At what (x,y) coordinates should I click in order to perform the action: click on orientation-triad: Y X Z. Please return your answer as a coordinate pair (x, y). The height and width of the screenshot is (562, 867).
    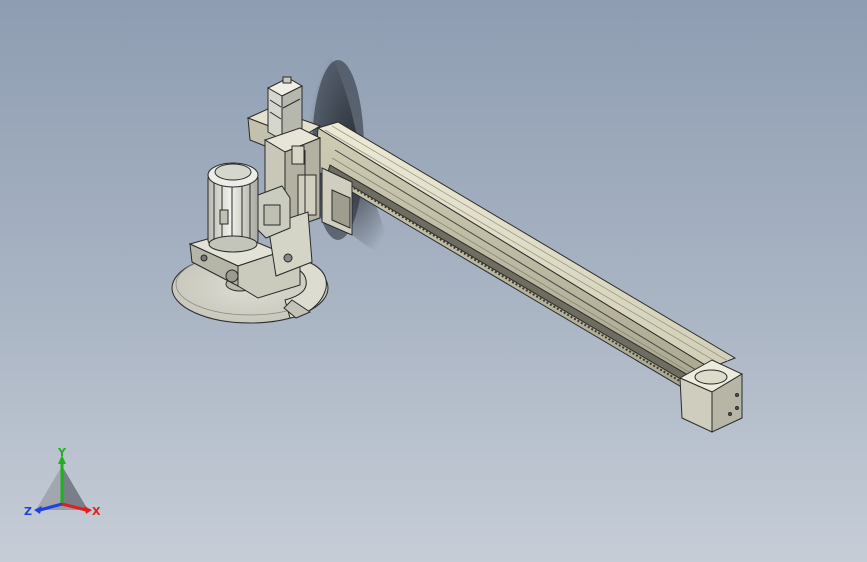
    Looking at the image, I should click on (67, 485).